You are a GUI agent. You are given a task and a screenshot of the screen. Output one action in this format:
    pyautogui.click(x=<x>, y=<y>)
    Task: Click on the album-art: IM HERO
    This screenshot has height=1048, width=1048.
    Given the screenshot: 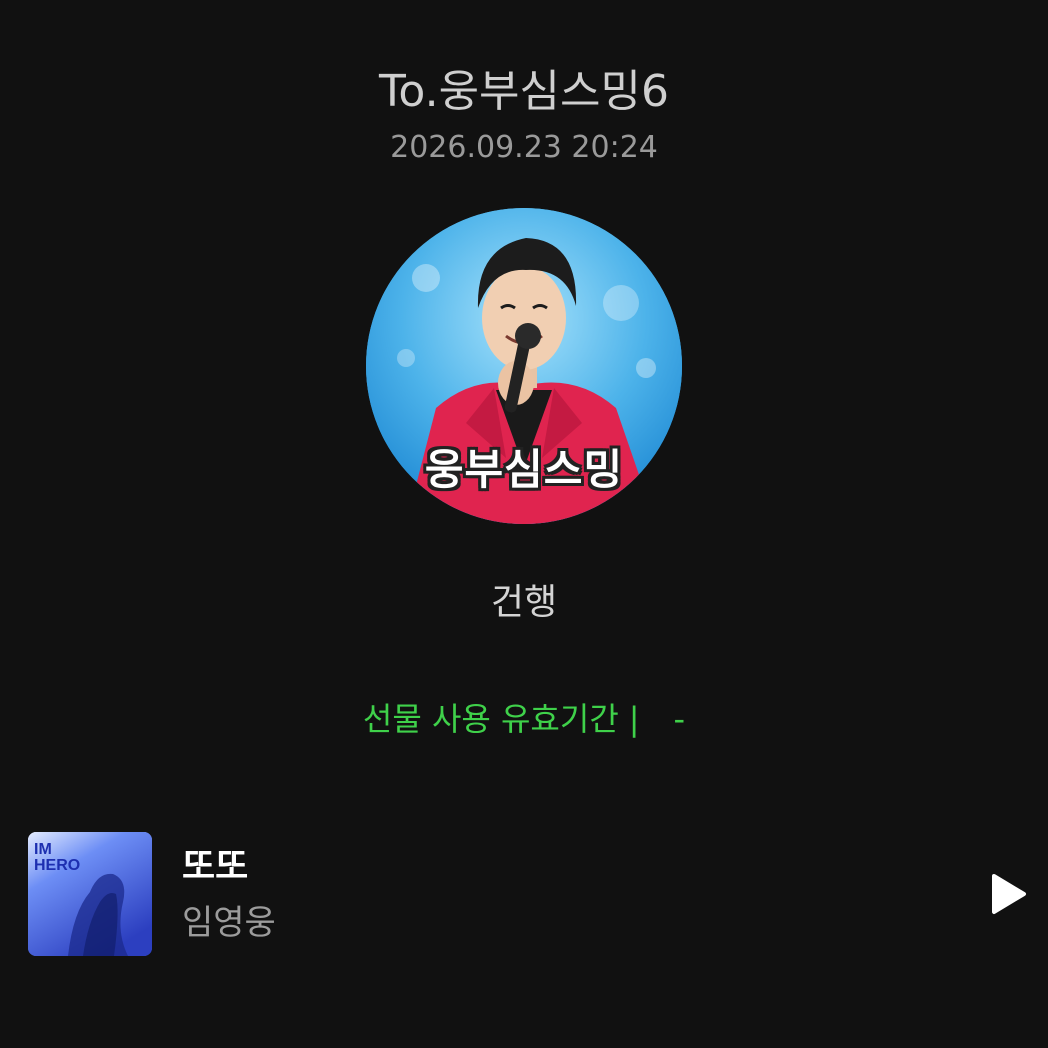 What is the action you would take?
    pyautogui.click(x=90, y=894)
    